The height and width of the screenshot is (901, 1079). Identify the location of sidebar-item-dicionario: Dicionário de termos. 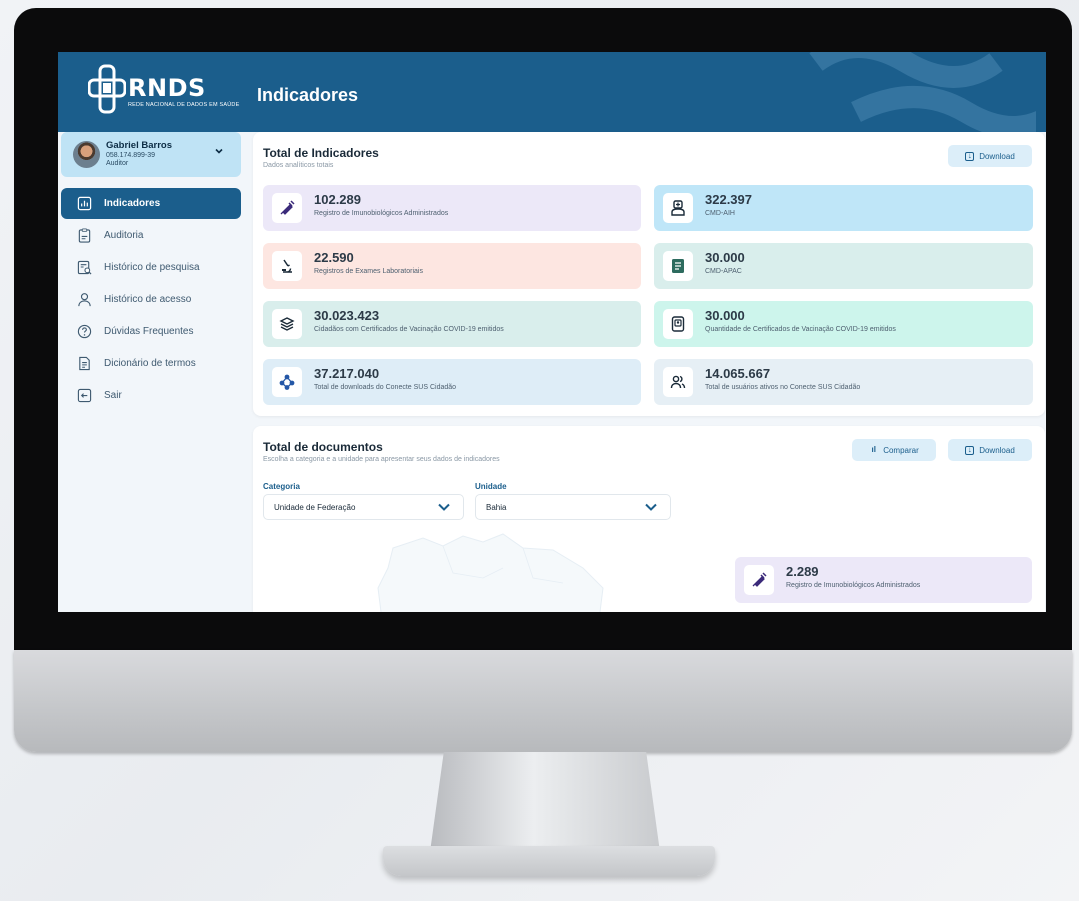
(151, 363).